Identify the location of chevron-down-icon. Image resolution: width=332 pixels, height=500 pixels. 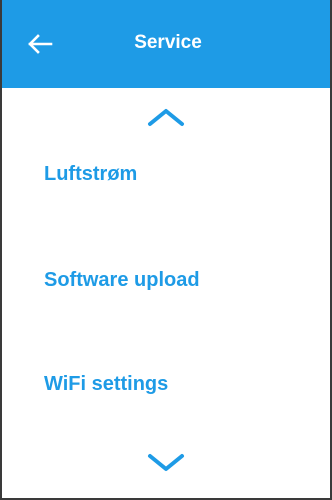
(166, 462).